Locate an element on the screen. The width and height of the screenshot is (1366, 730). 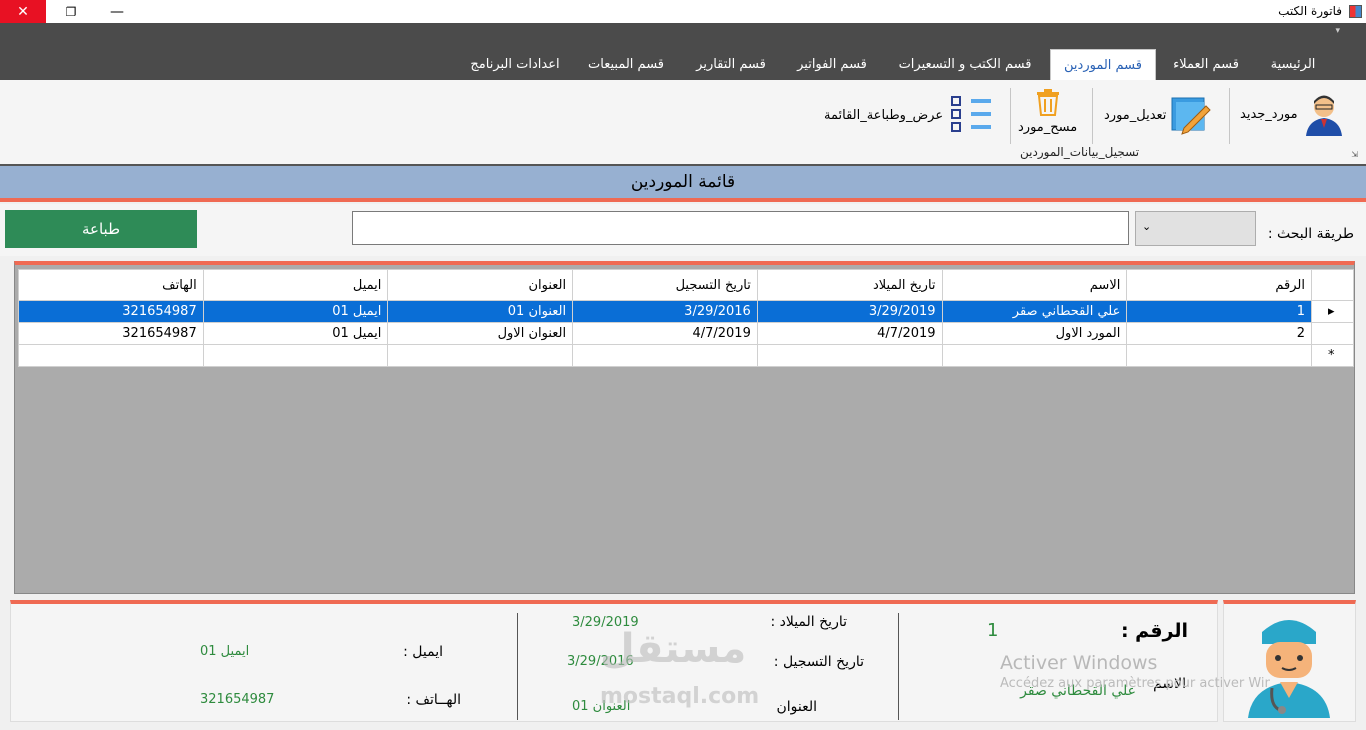
mostaql-watermark-url: mostaql.com is located at coordinates (680, 696).